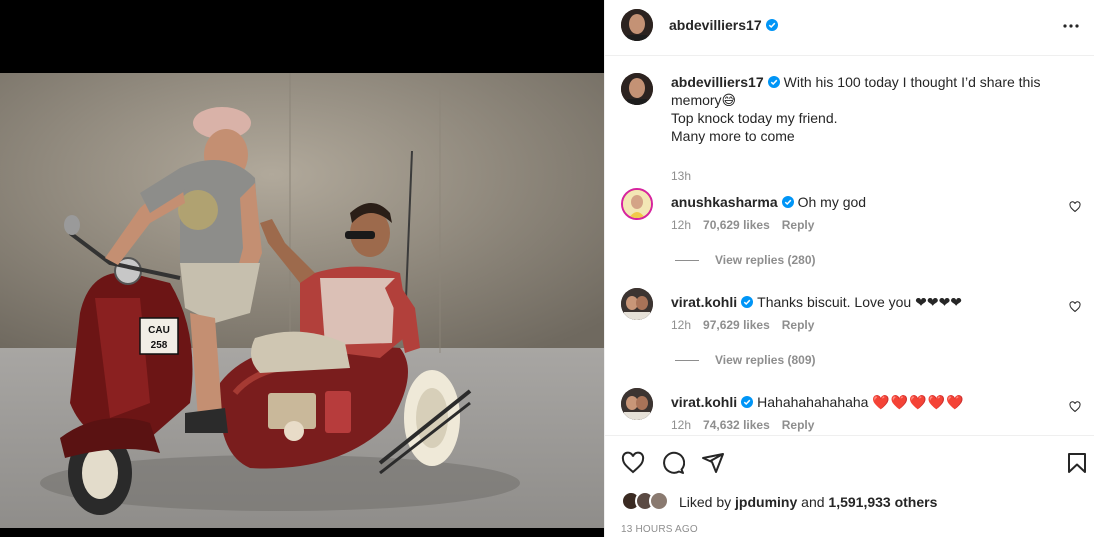 The image size is (1094, 537). Describe the element at coordinates (832, 202) in the screenshot. I see `comment-body: Oh my god` at that location.